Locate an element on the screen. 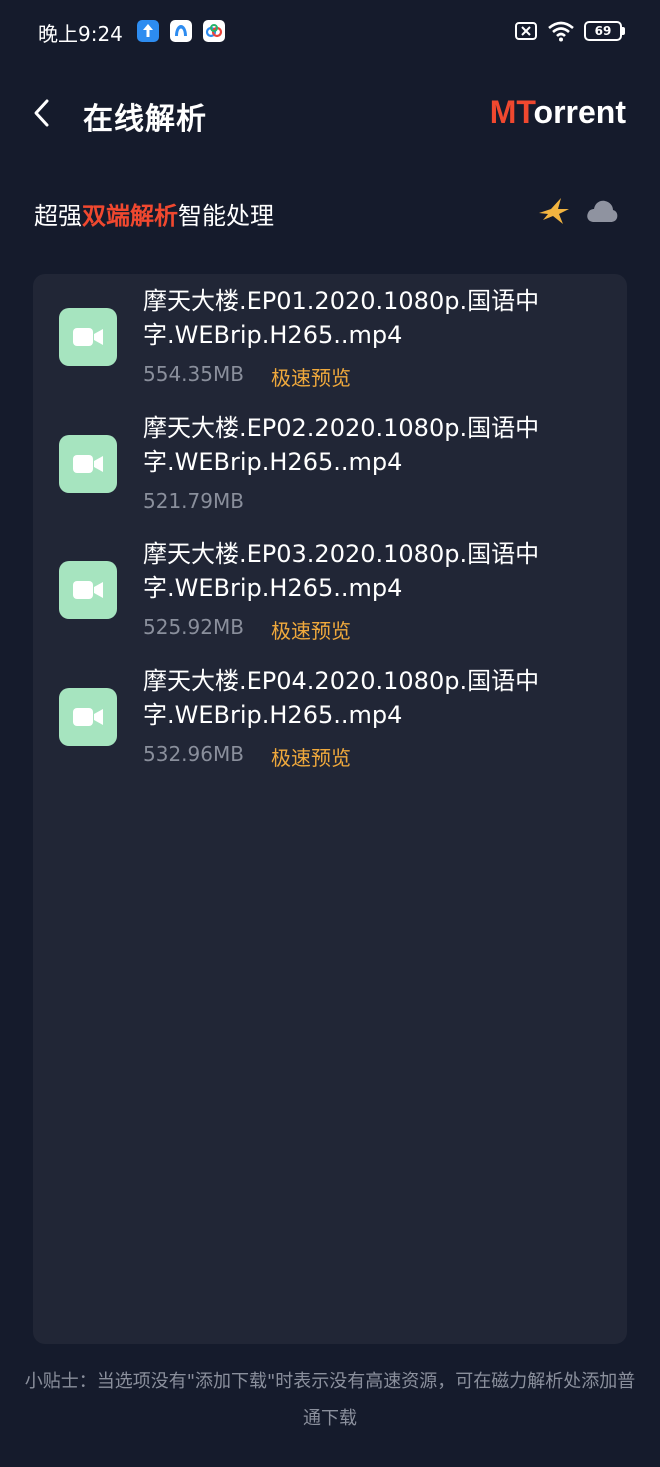 Image resolution: width=660 pixels, height=1467 pixels. battery-level: 69 is located at coordinates (603, 31).